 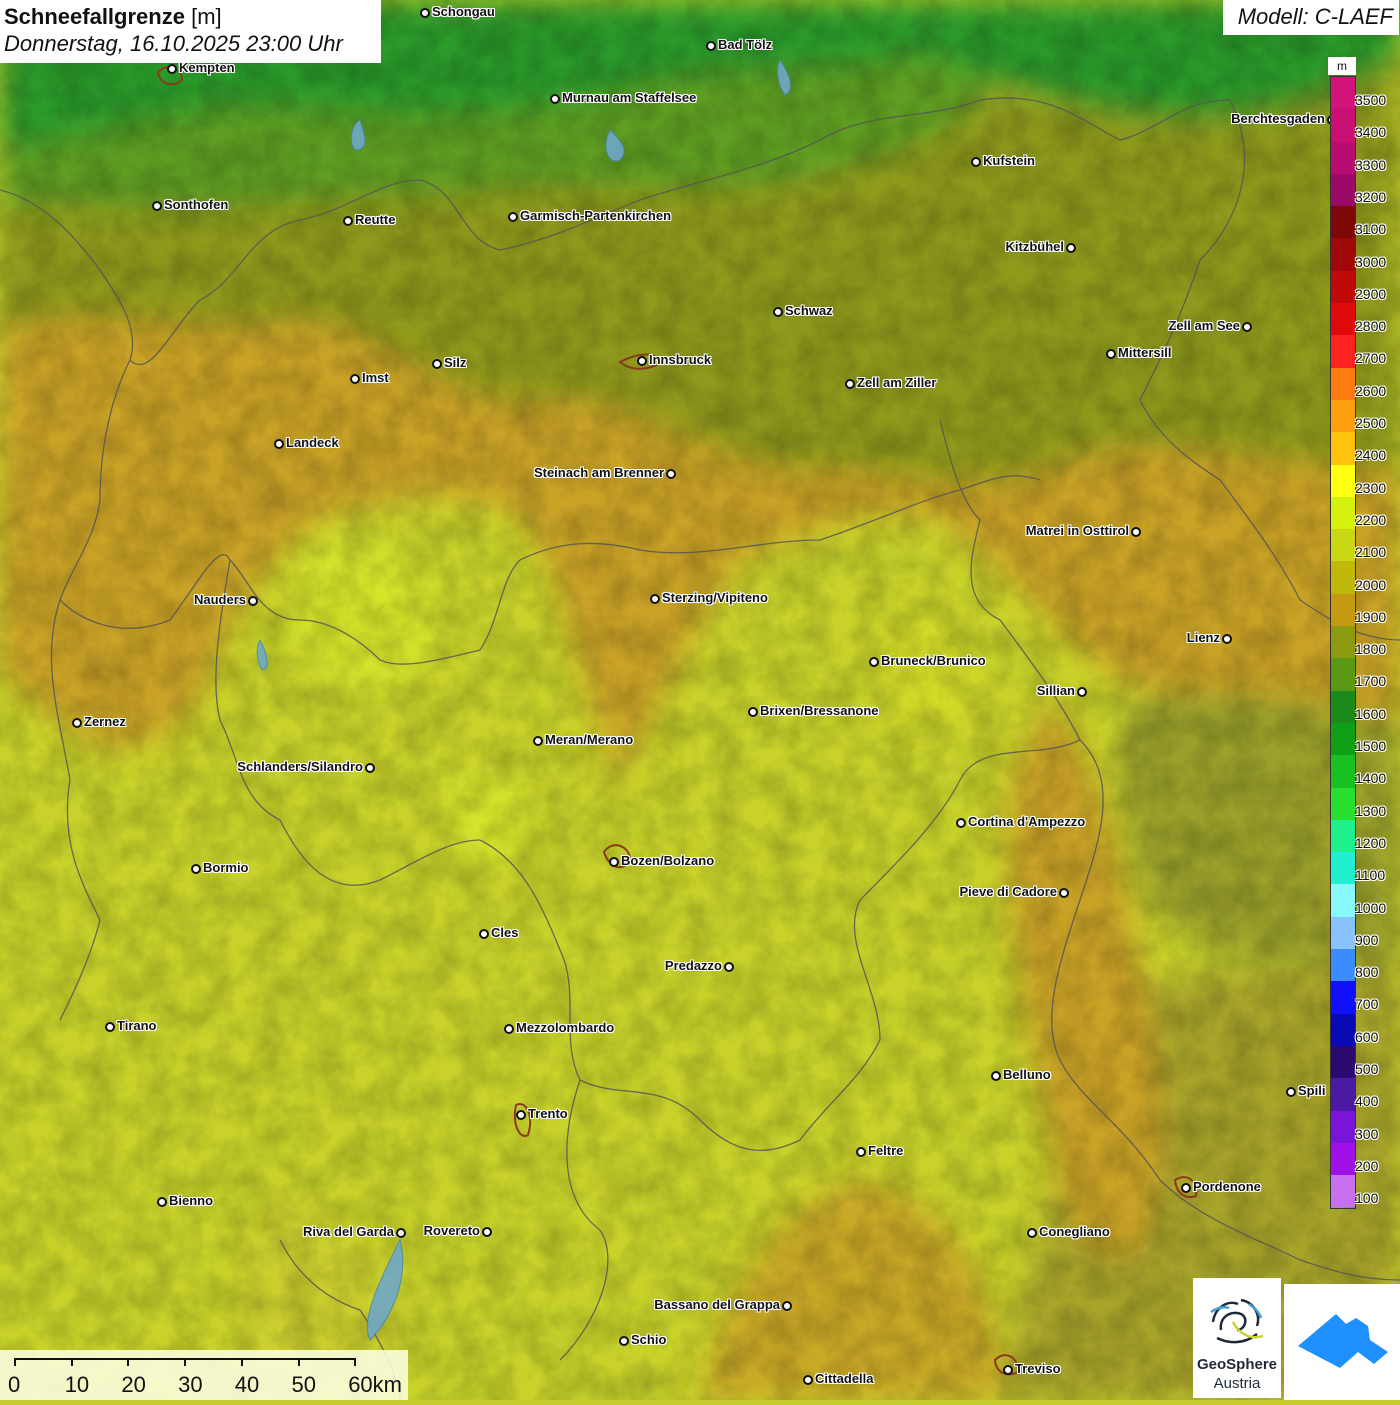 I want to click on legend-label: 1600, so click(x=1371, y=713).